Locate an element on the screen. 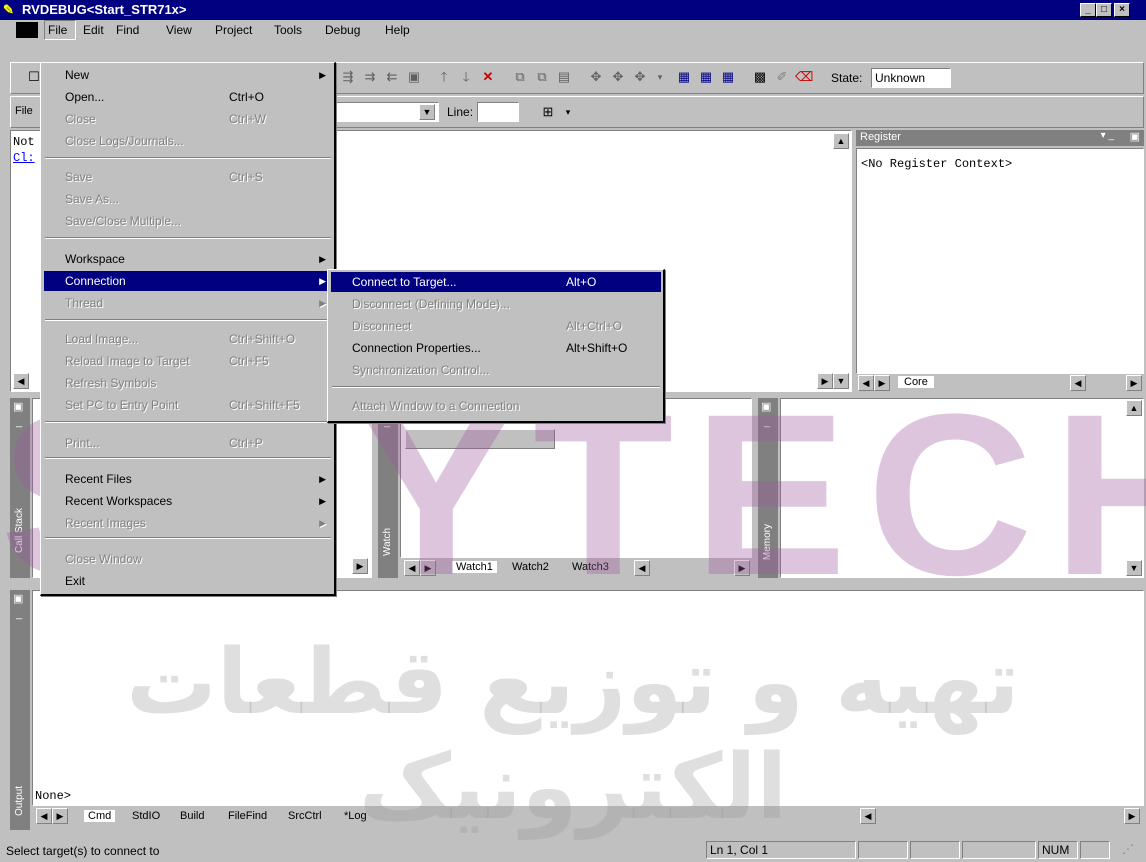 The image size is (1146, 862). file-combo-dropdown-icon: ▼ is located at coordinates (427, 112).